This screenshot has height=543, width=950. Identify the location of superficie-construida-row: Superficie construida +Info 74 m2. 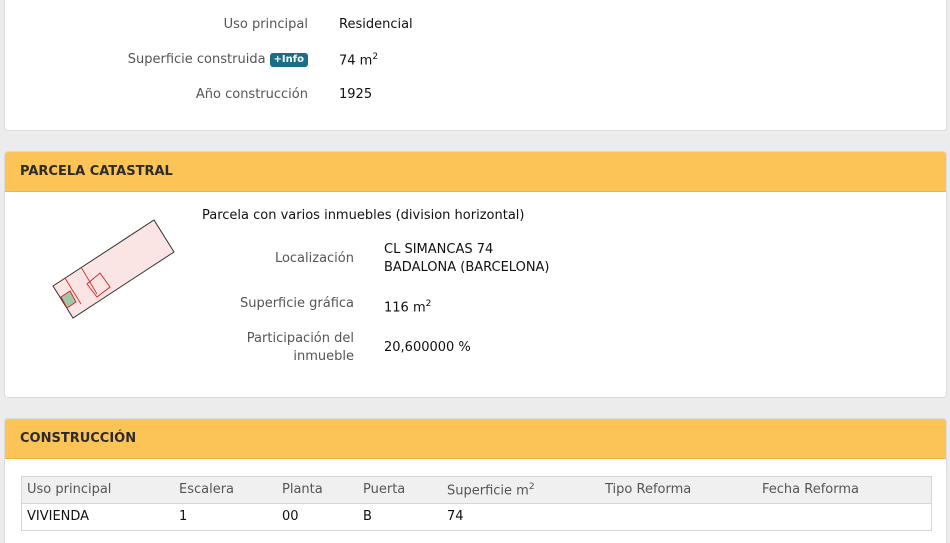
(191, 60).